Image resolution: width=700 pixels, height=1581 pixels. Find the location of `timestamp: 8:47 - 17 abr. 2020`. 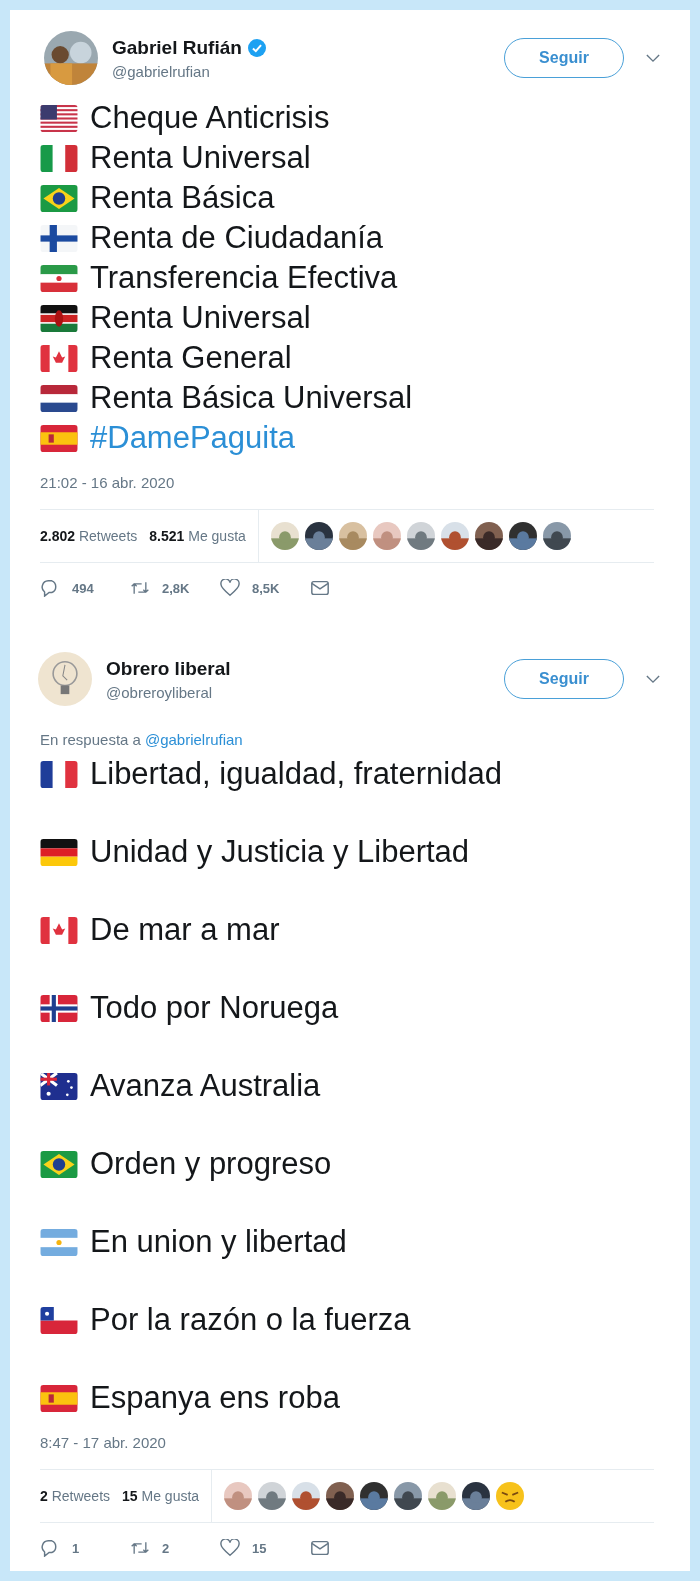

timestamp: 8:47 - 17 abr. 2020 is located at coordinates (103, 1442).